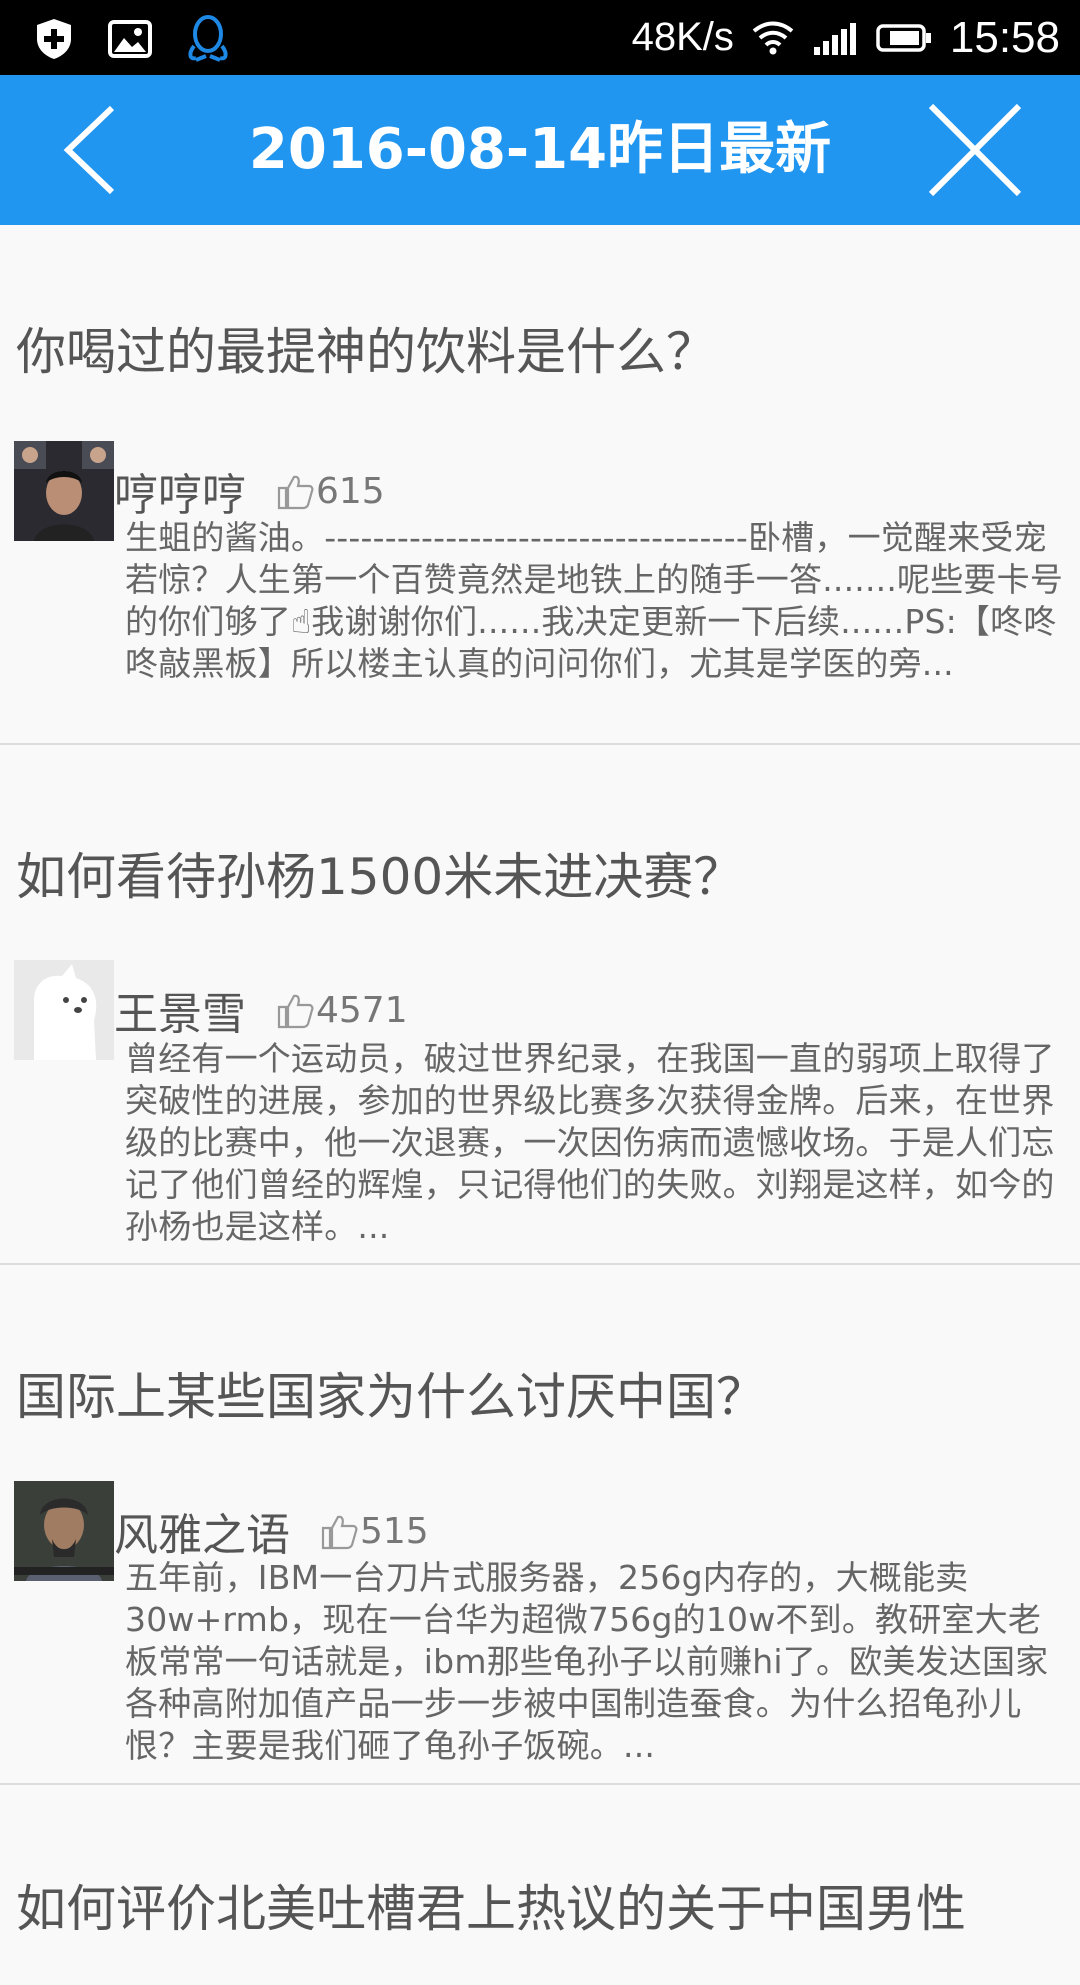  I want to click on signal-icon, so click(834, 38).